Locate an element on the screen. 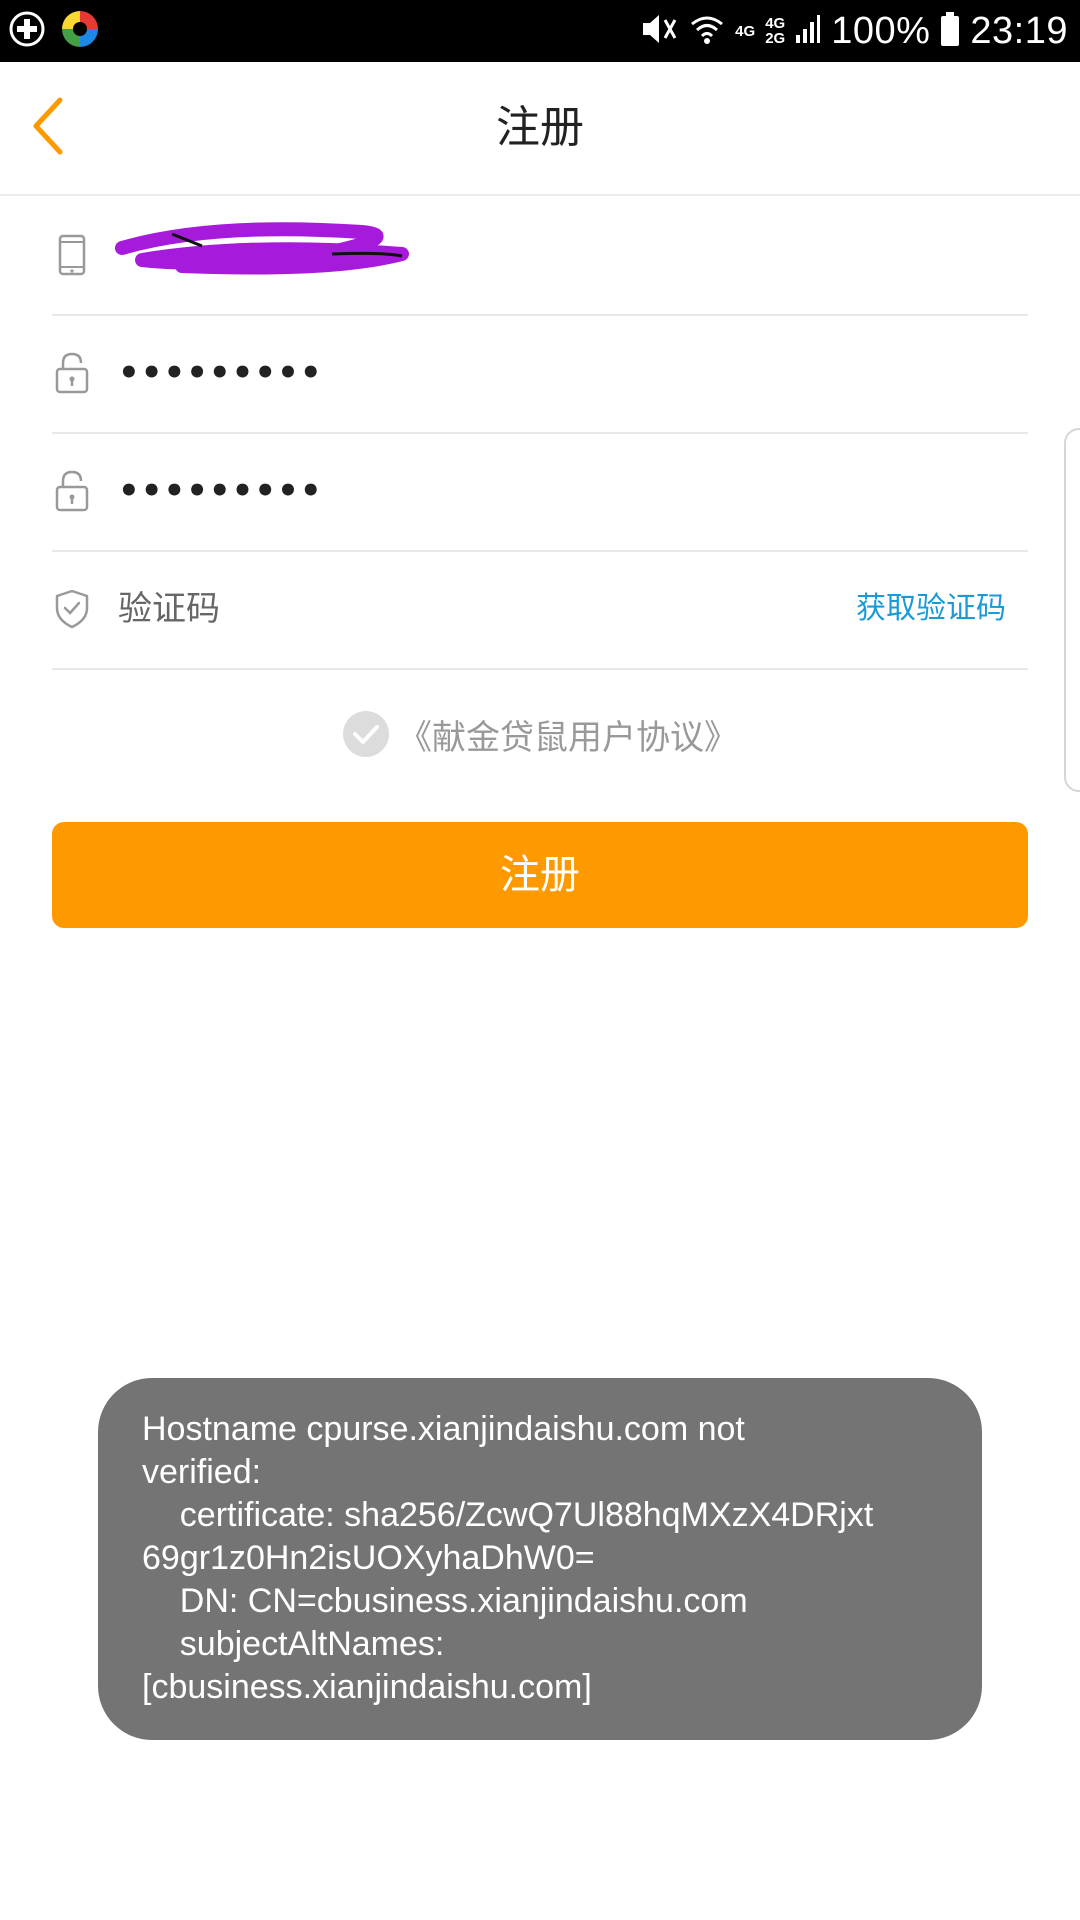 This screenshot has width=1080, height=1920. side-panel-handle is located at coordinates (1072, 610).